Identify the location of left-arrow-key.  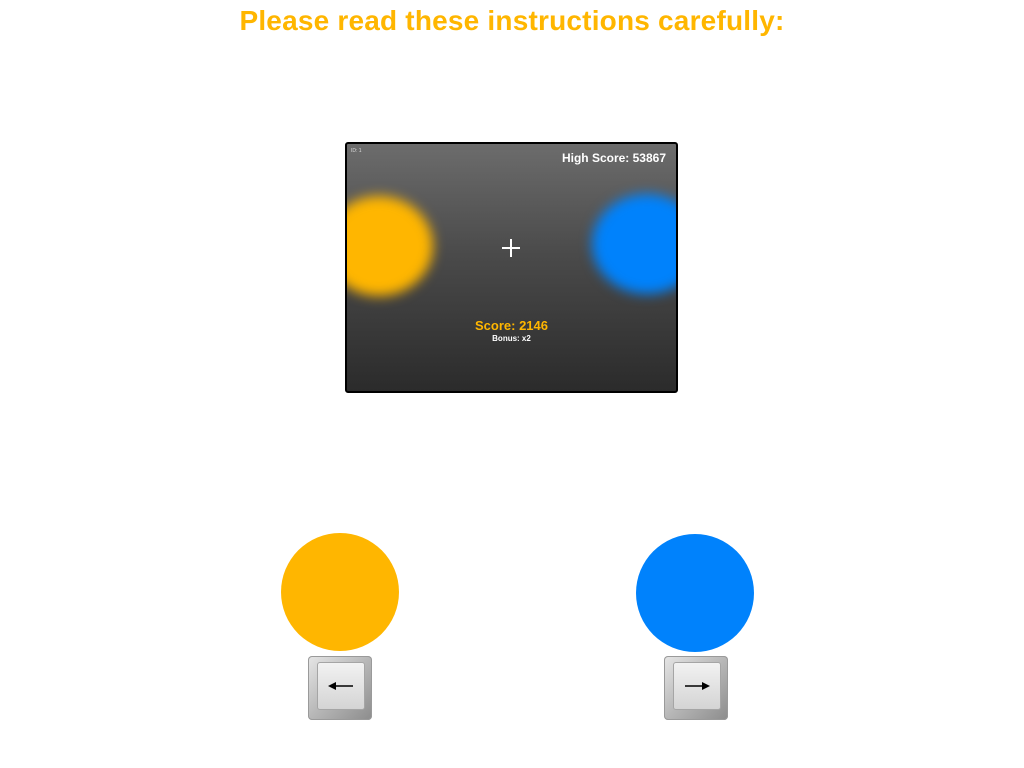
(340, 688).